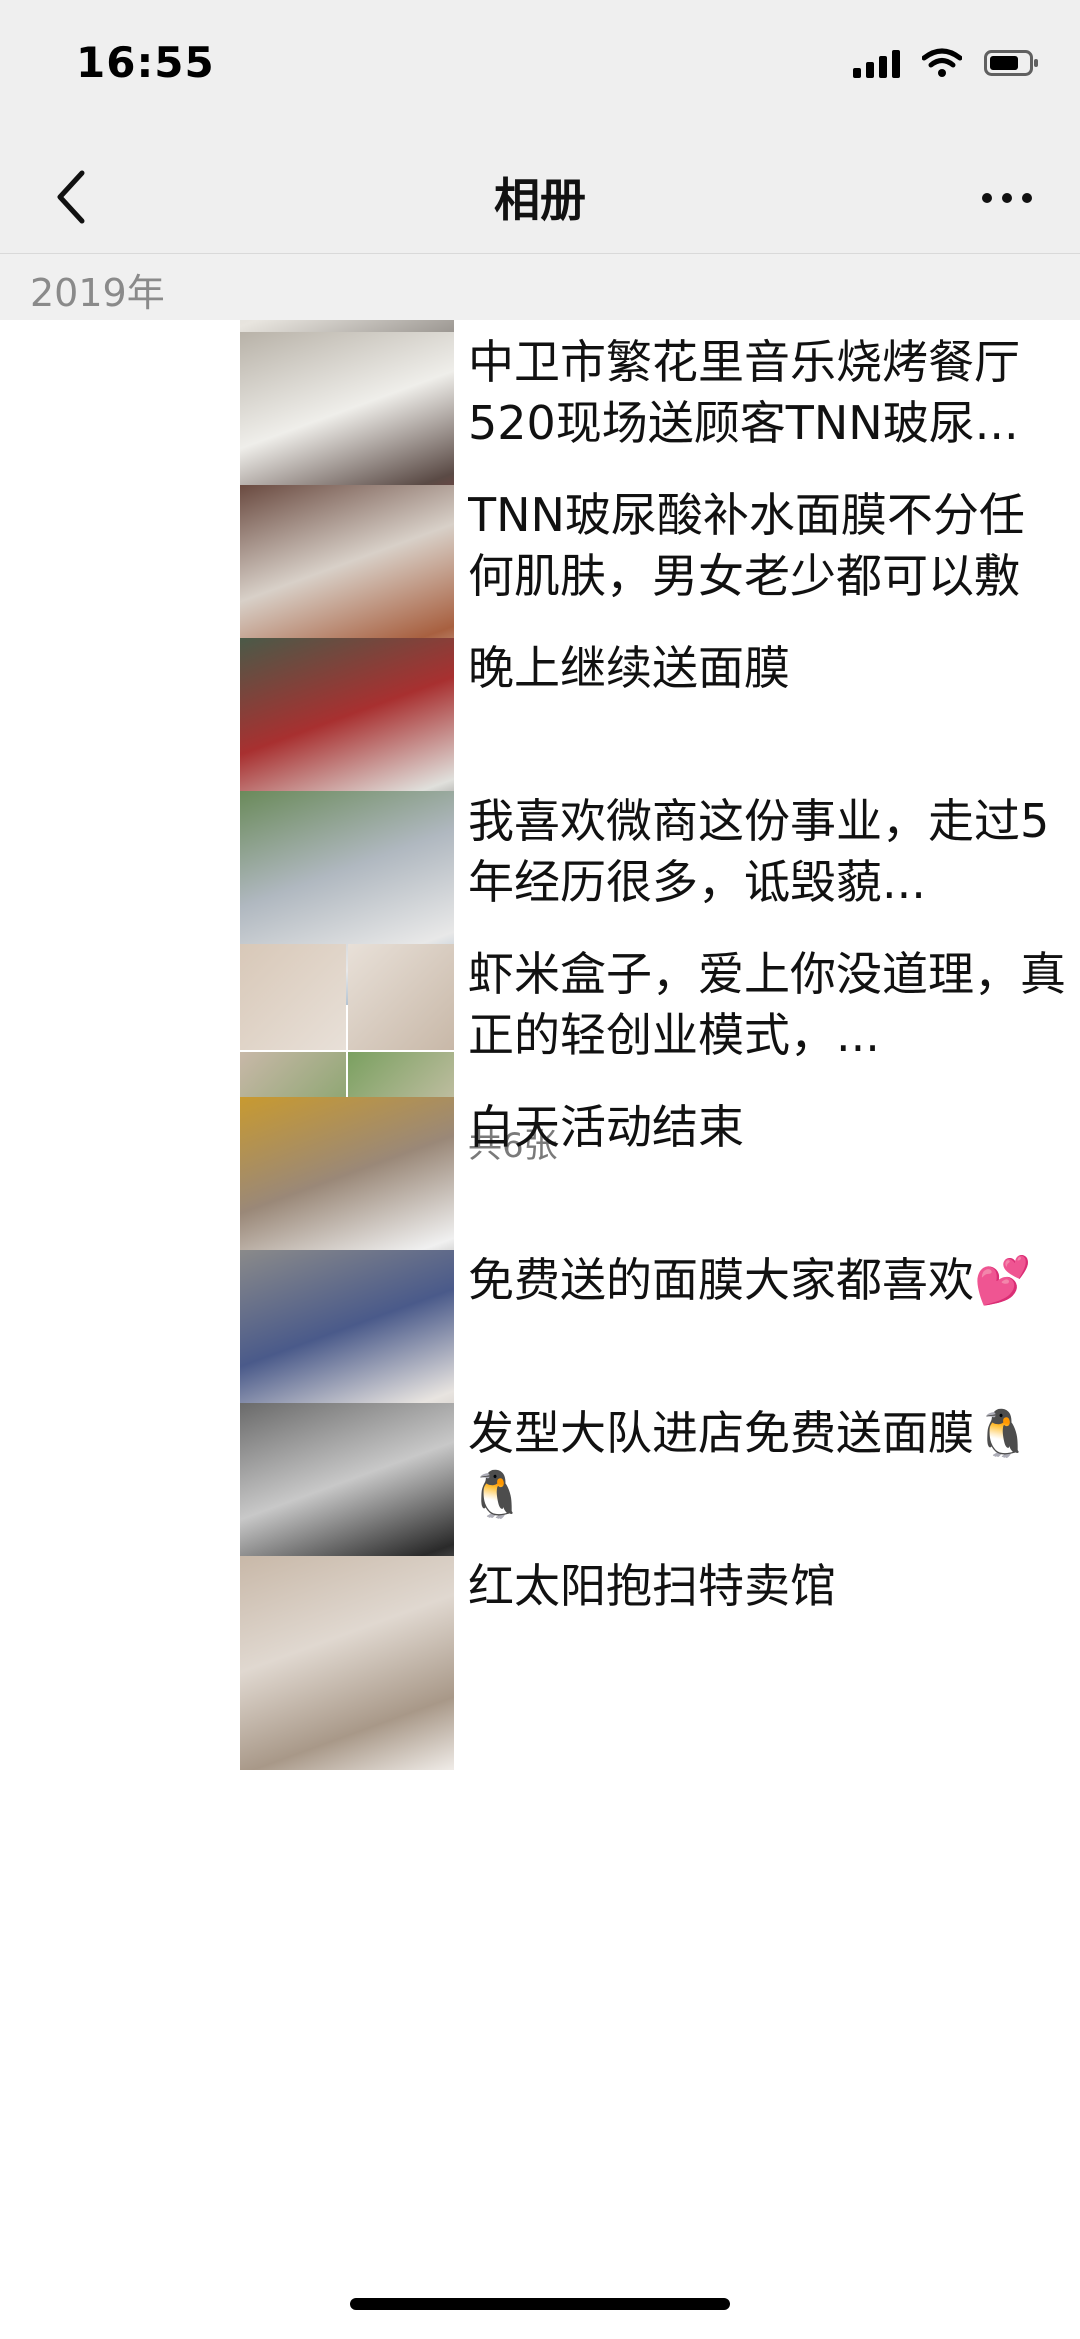 The image size is (1080, 2339). Describe the element at coordinates (876, 63) in the screenshot. I see `cellular-signal-icon` at that location.